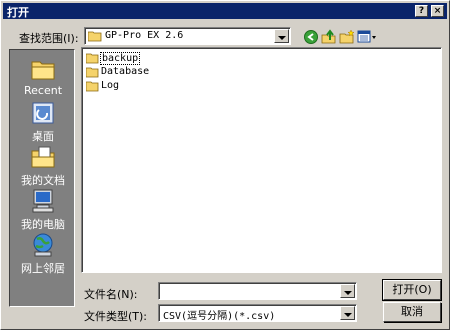 The width and height of the screenshot is (450, 330). What do you see at coordinates (281, 36) in the screenshot?
I see `lookin-dropdown-button` at bounding box center [281, 36].